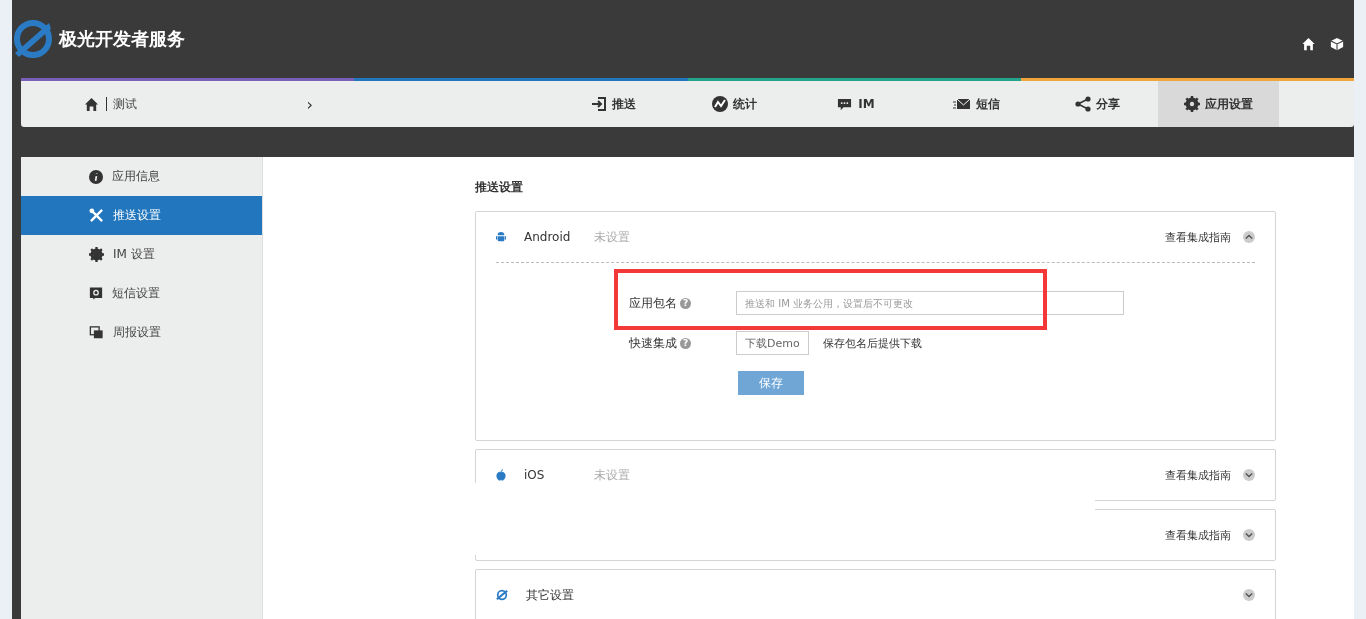 The height and width of the screenshot is (619, 1366). Describe the element at coordinates (872, 343) in the screenshot. I see `download-note: 保存包名后提供下载` at that location.